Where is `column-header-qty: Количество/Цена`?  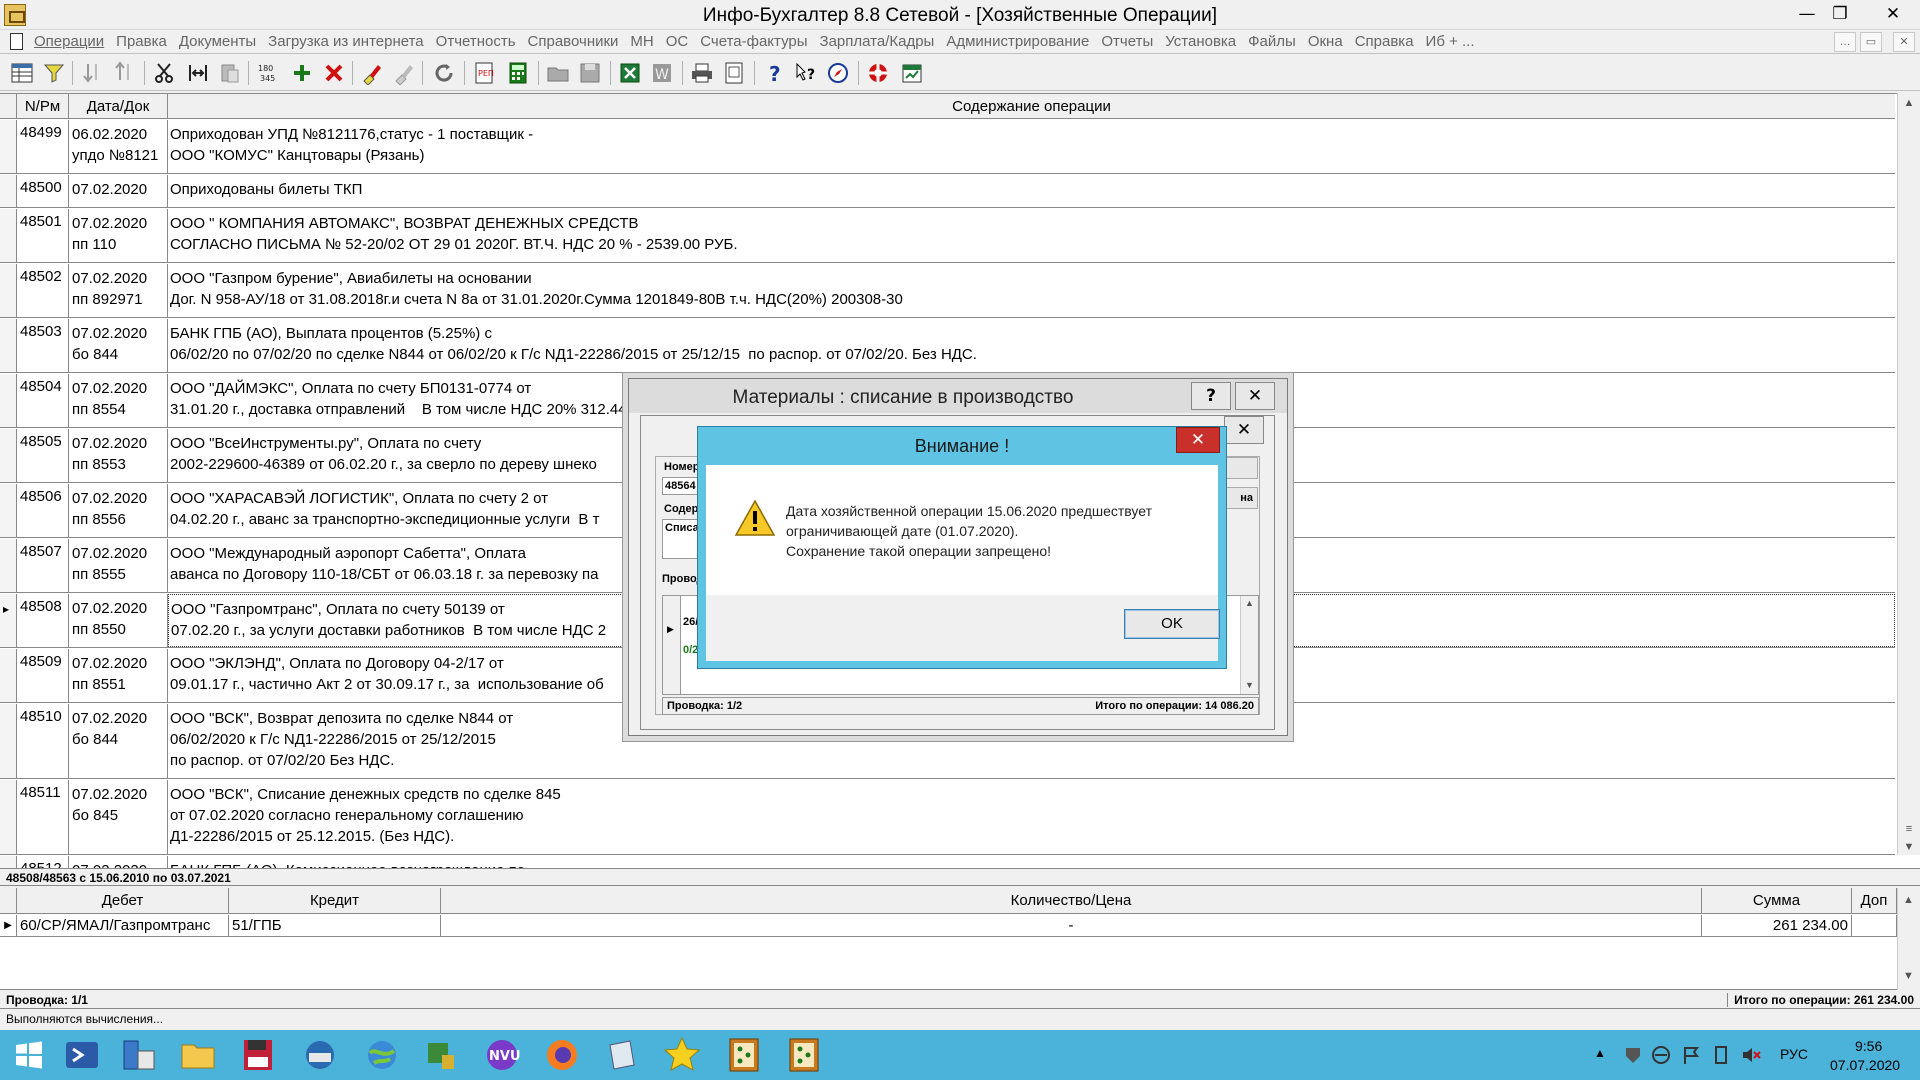 column-header-qty: Количество/Цена is located at coordinates (1071, 901).